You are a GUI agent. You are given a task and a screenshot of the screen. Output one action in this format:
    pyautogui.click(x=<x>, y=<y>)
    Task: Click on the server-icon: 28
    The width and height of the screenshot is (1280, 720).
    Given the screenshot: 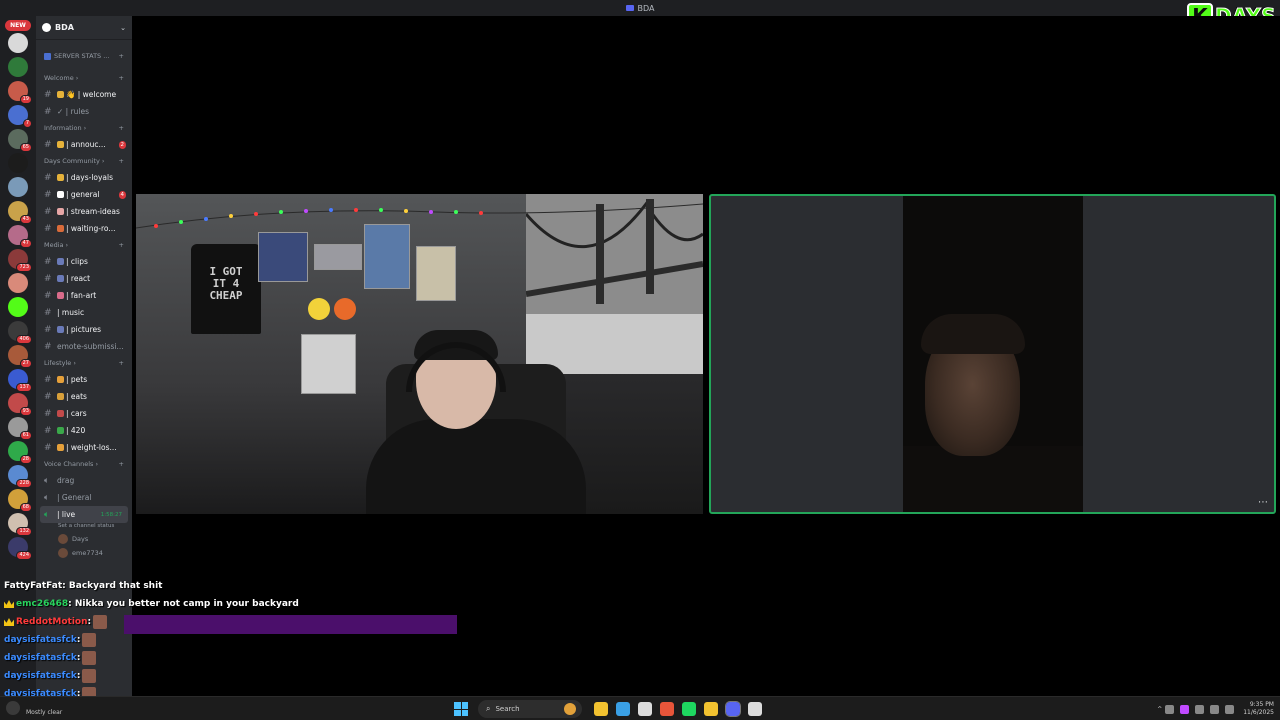 What is the action you would take?
    pyautogui.click(x=20, y=452)
    